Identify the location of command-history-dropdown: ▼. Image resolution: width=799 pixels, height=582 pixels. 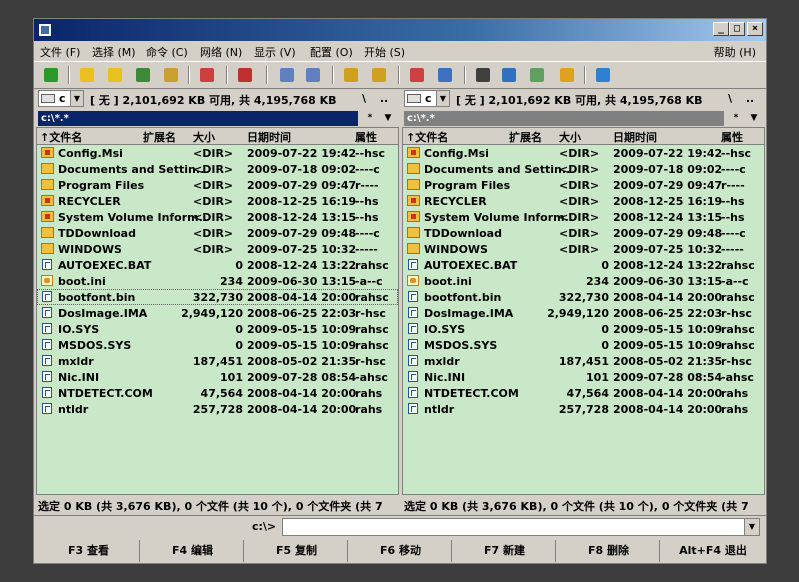
(751, 527).